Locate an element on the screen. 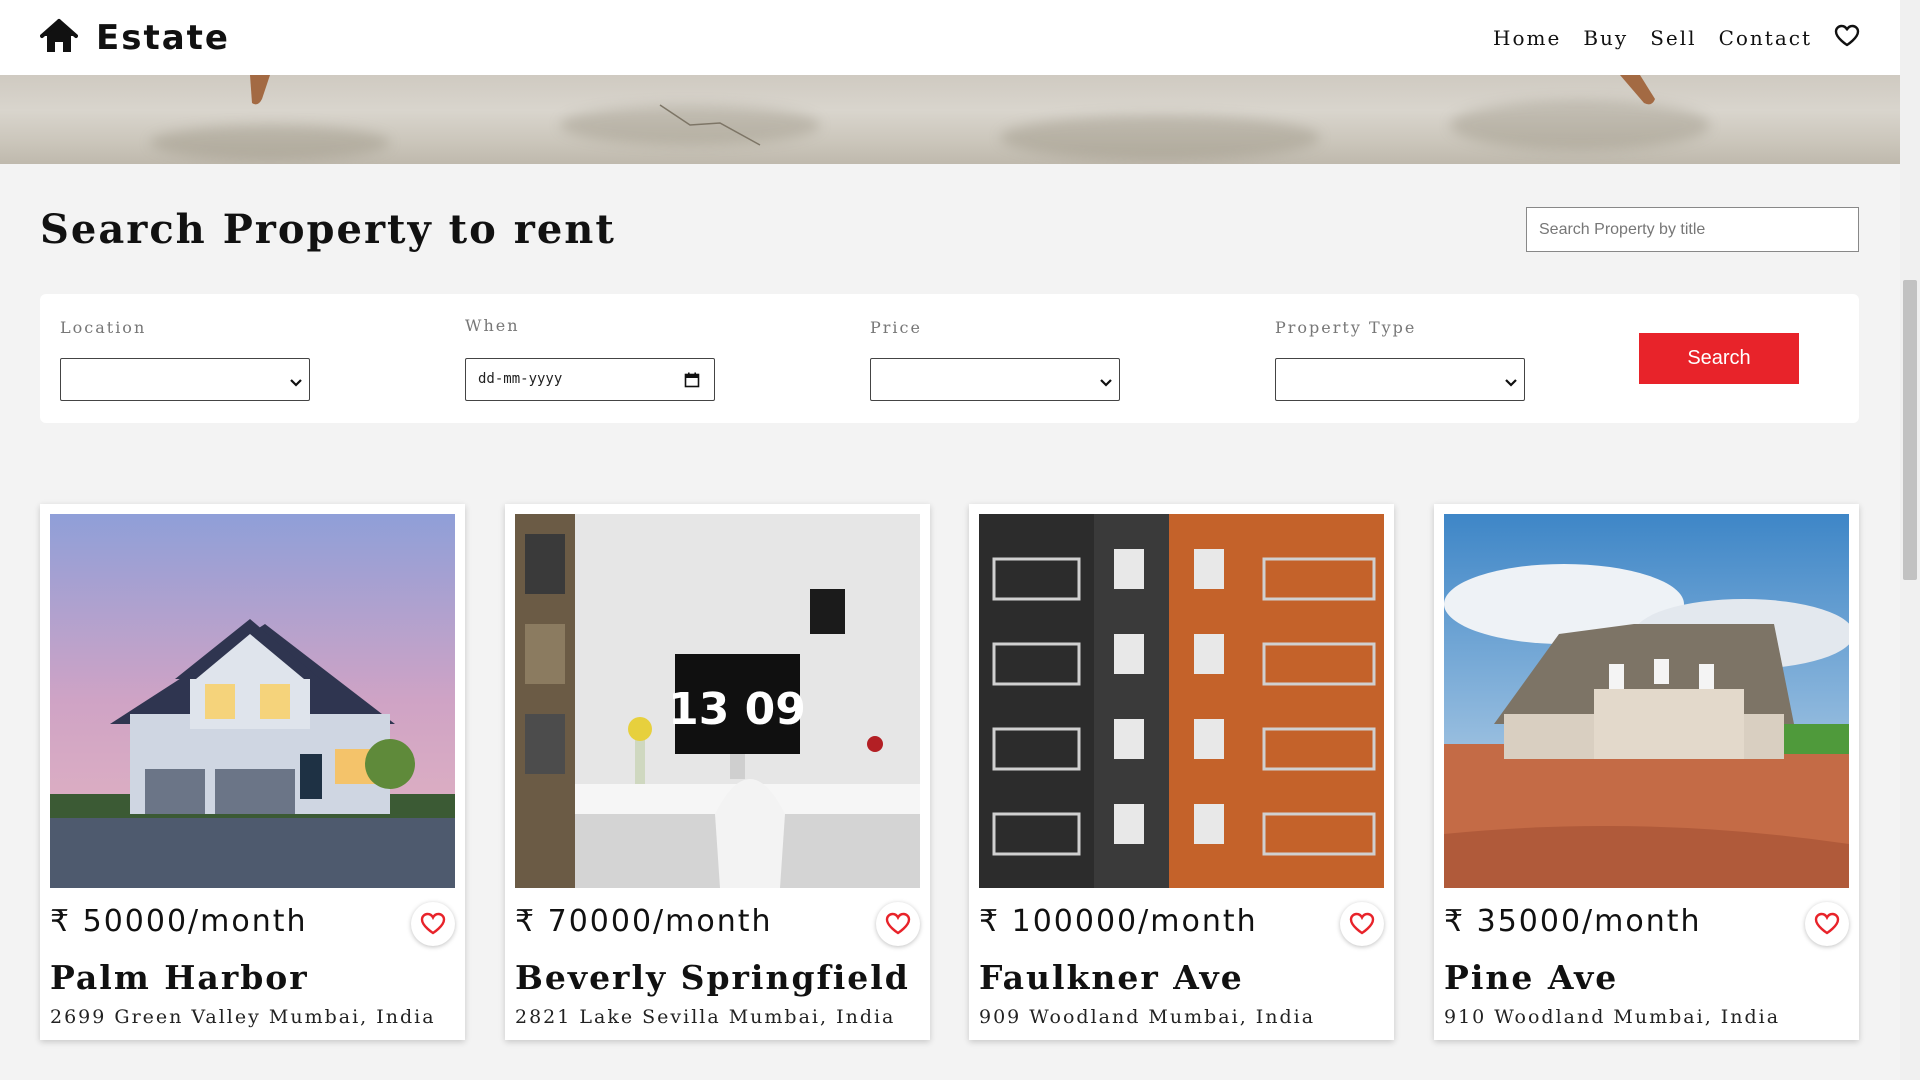 This screenshot has height=1080, width=1920. card-price: ₹ 50000/month is located at coordinates (179, 921).